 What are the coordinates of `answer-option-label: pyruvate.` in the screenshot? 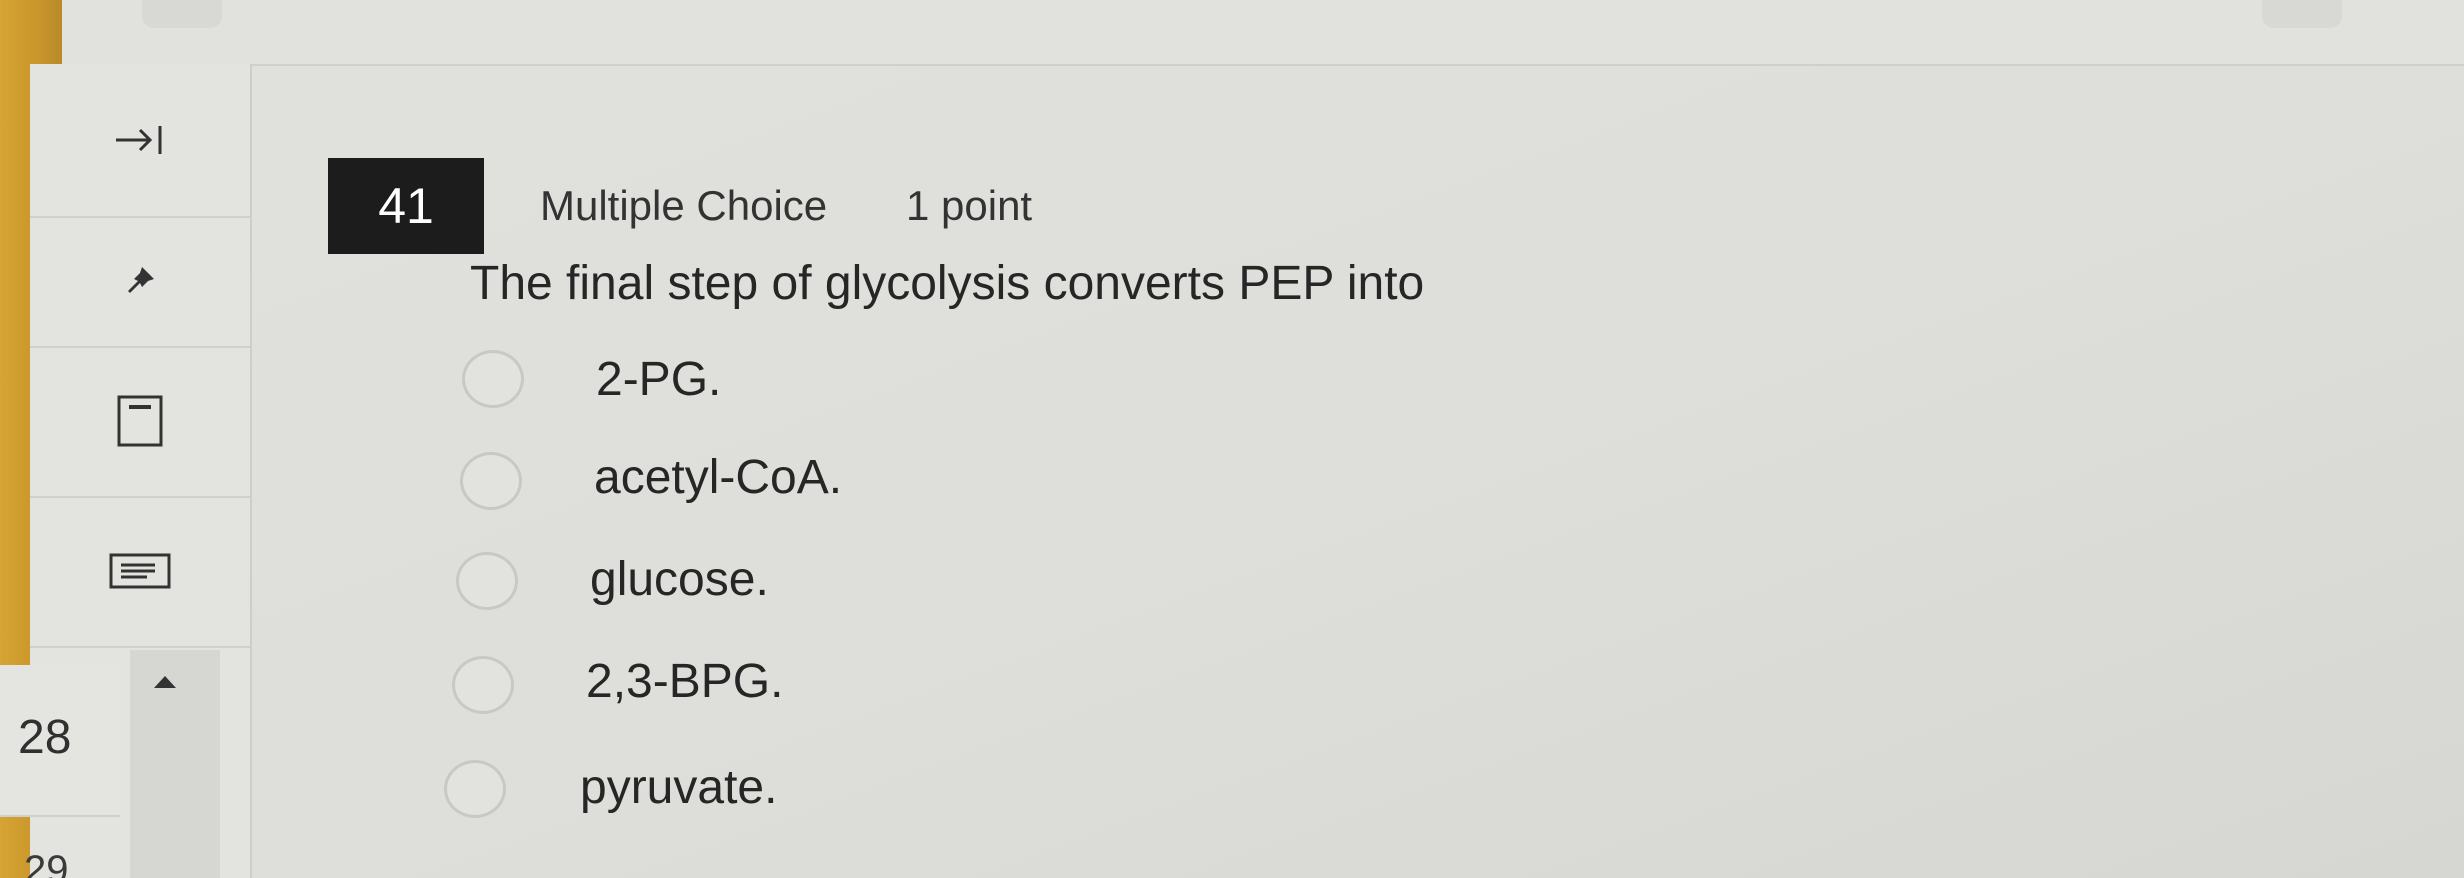 It's located at (678, 787).